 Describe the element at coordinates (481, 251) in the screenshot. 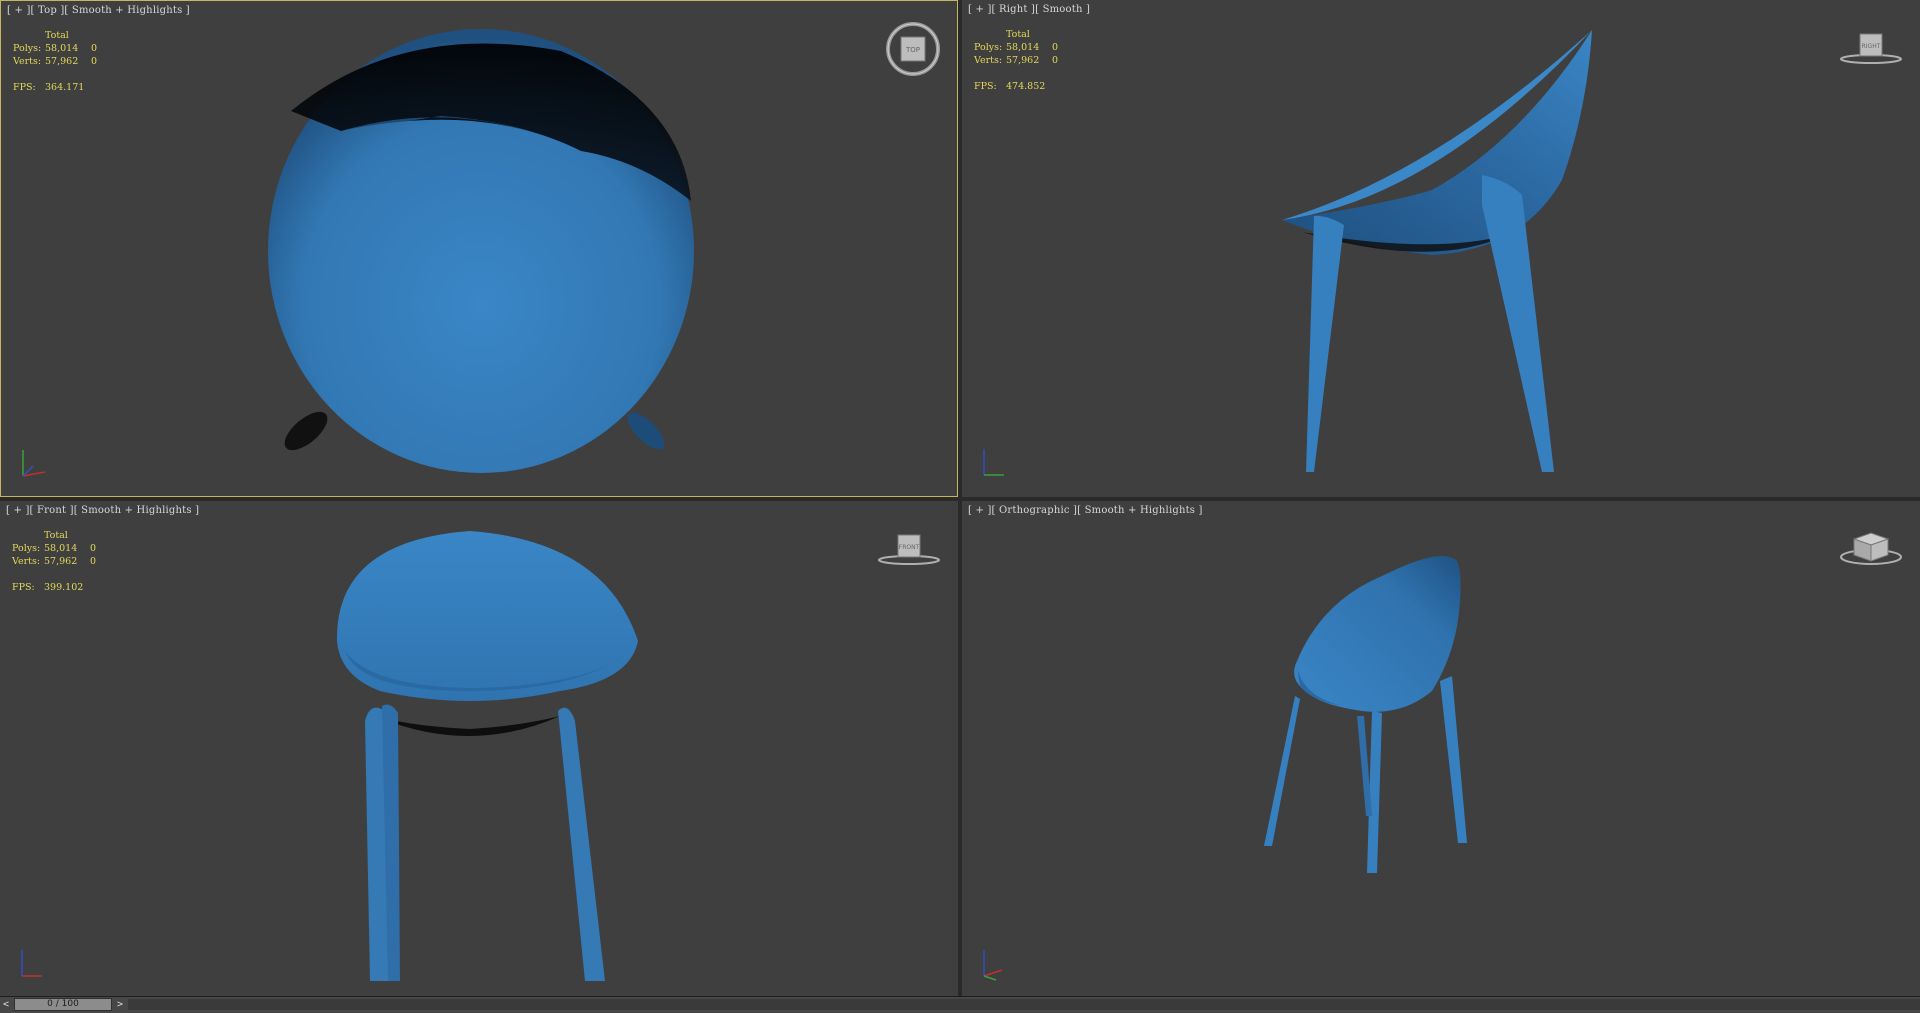

I see `chair-top-view` at that location.